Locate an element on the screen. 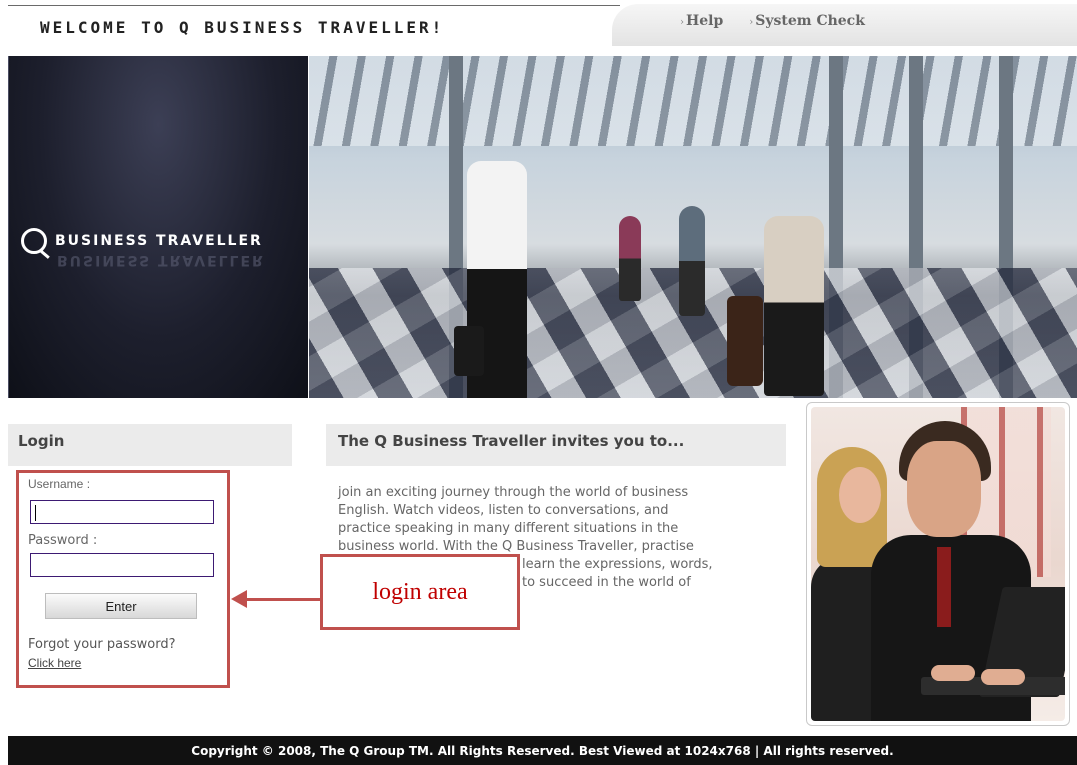  q-logo-icon is located at coordinates (34, 241).